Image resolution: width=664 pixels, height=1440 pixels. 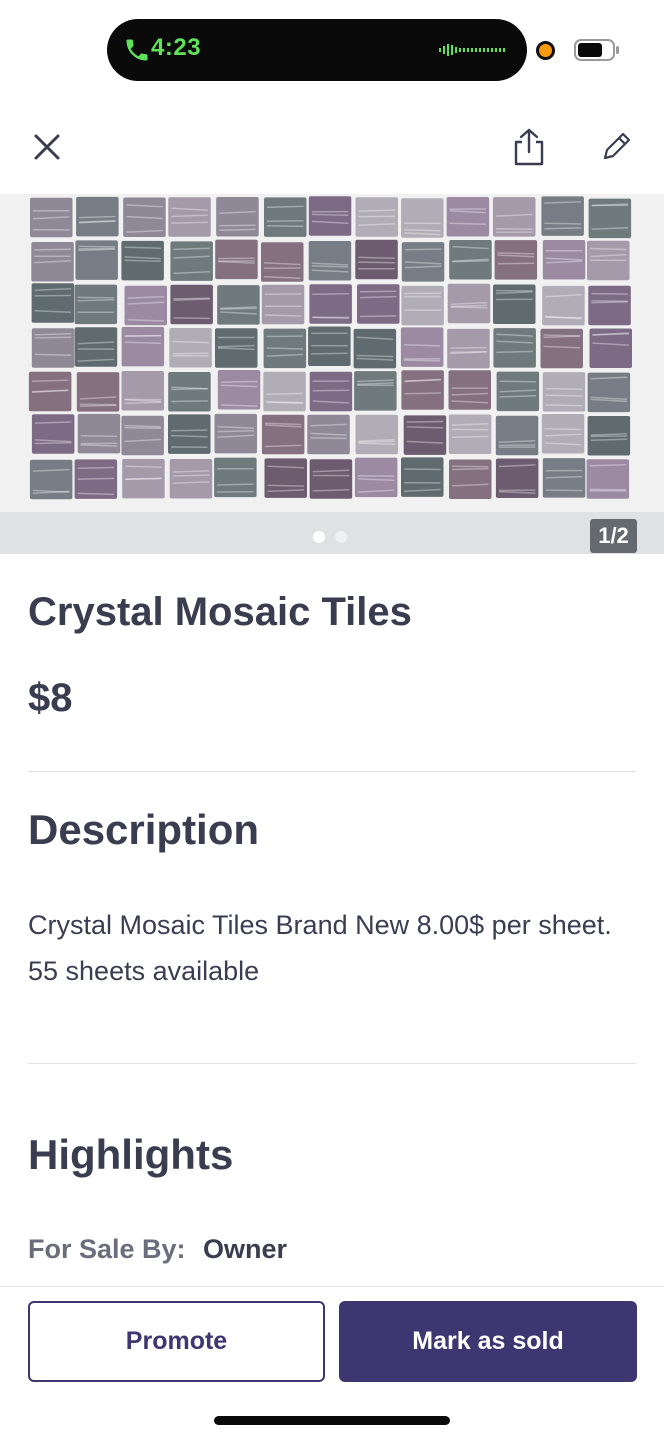 What do you see at coordinates (616, 147) in the screenshot?
I see `edit-pencil-icon` at bounding box center [616, 147].